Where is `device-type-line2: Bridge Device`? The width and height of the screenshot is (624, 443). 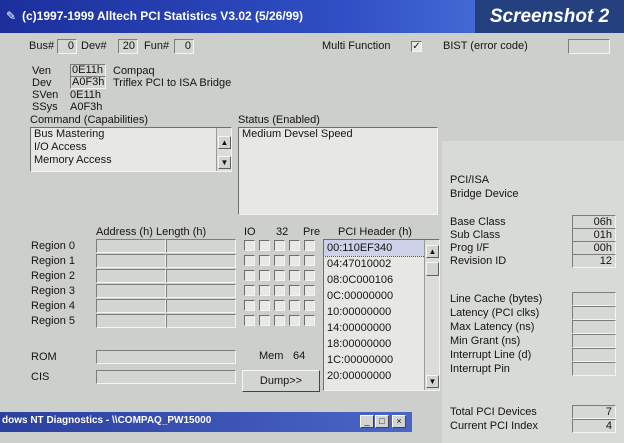
device-type-line2: Bridge Device is located at coordinates (484, 194).